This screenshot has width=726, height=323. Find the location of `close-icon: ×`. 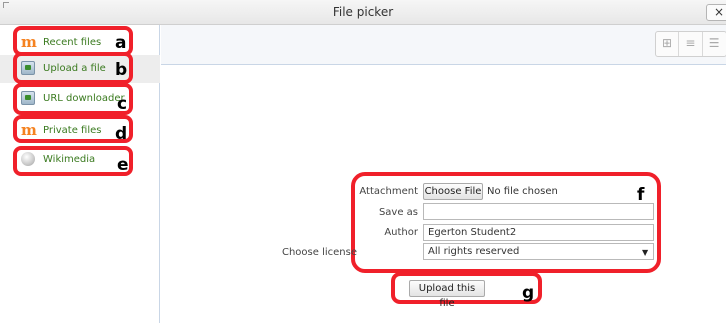

close-icon: × is located at coordinates (719, 12).